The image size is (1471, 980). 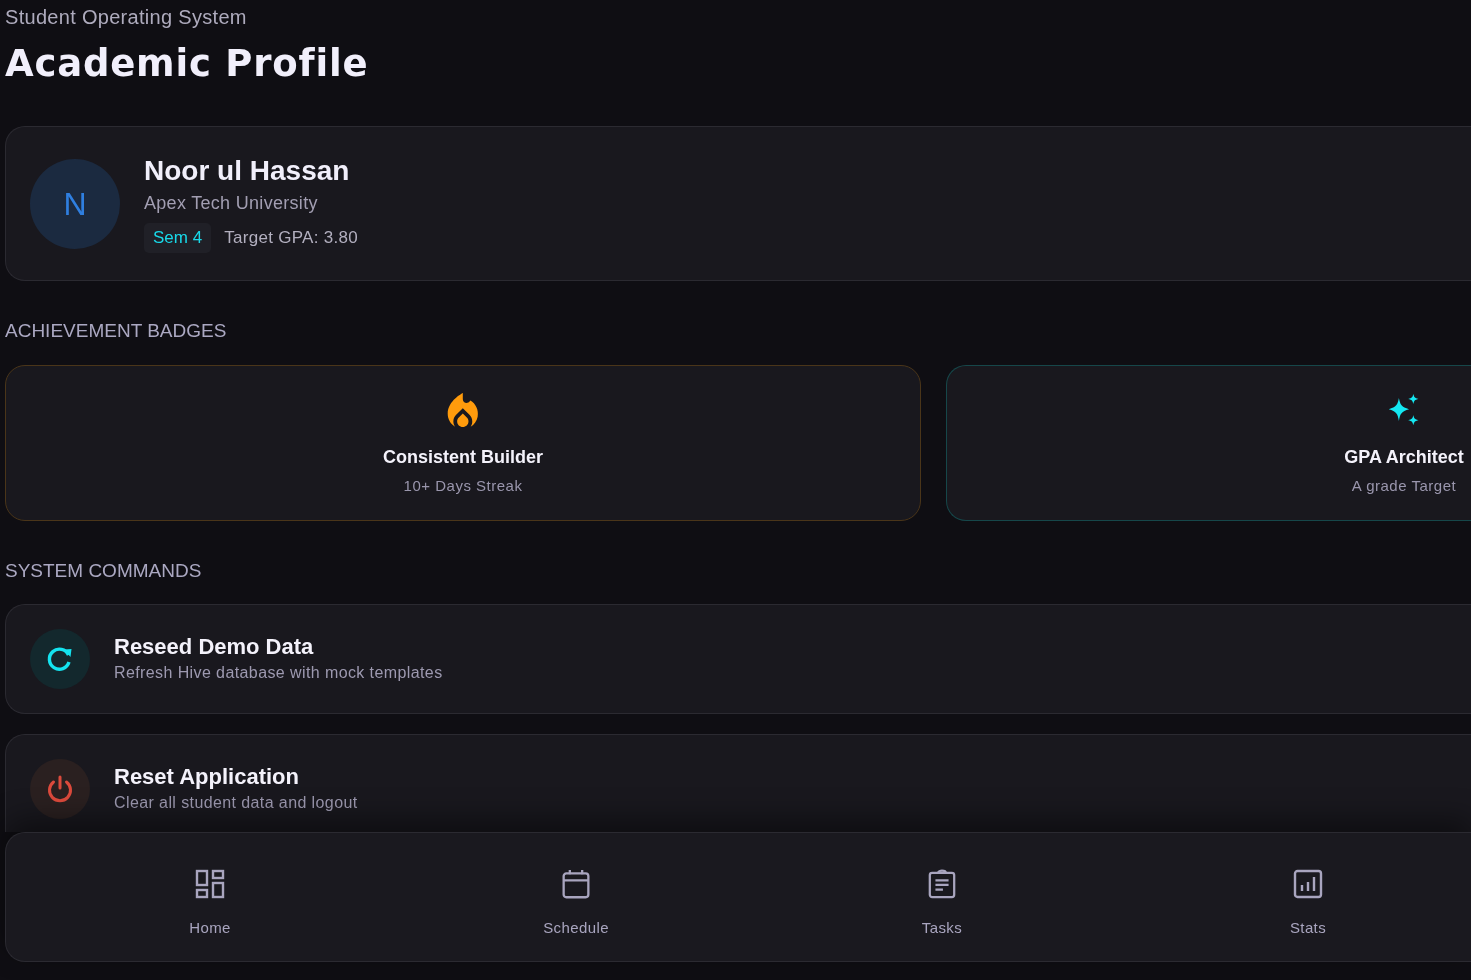 I want to click on semester-tag: Sem 4, so click(x=178, y=237).